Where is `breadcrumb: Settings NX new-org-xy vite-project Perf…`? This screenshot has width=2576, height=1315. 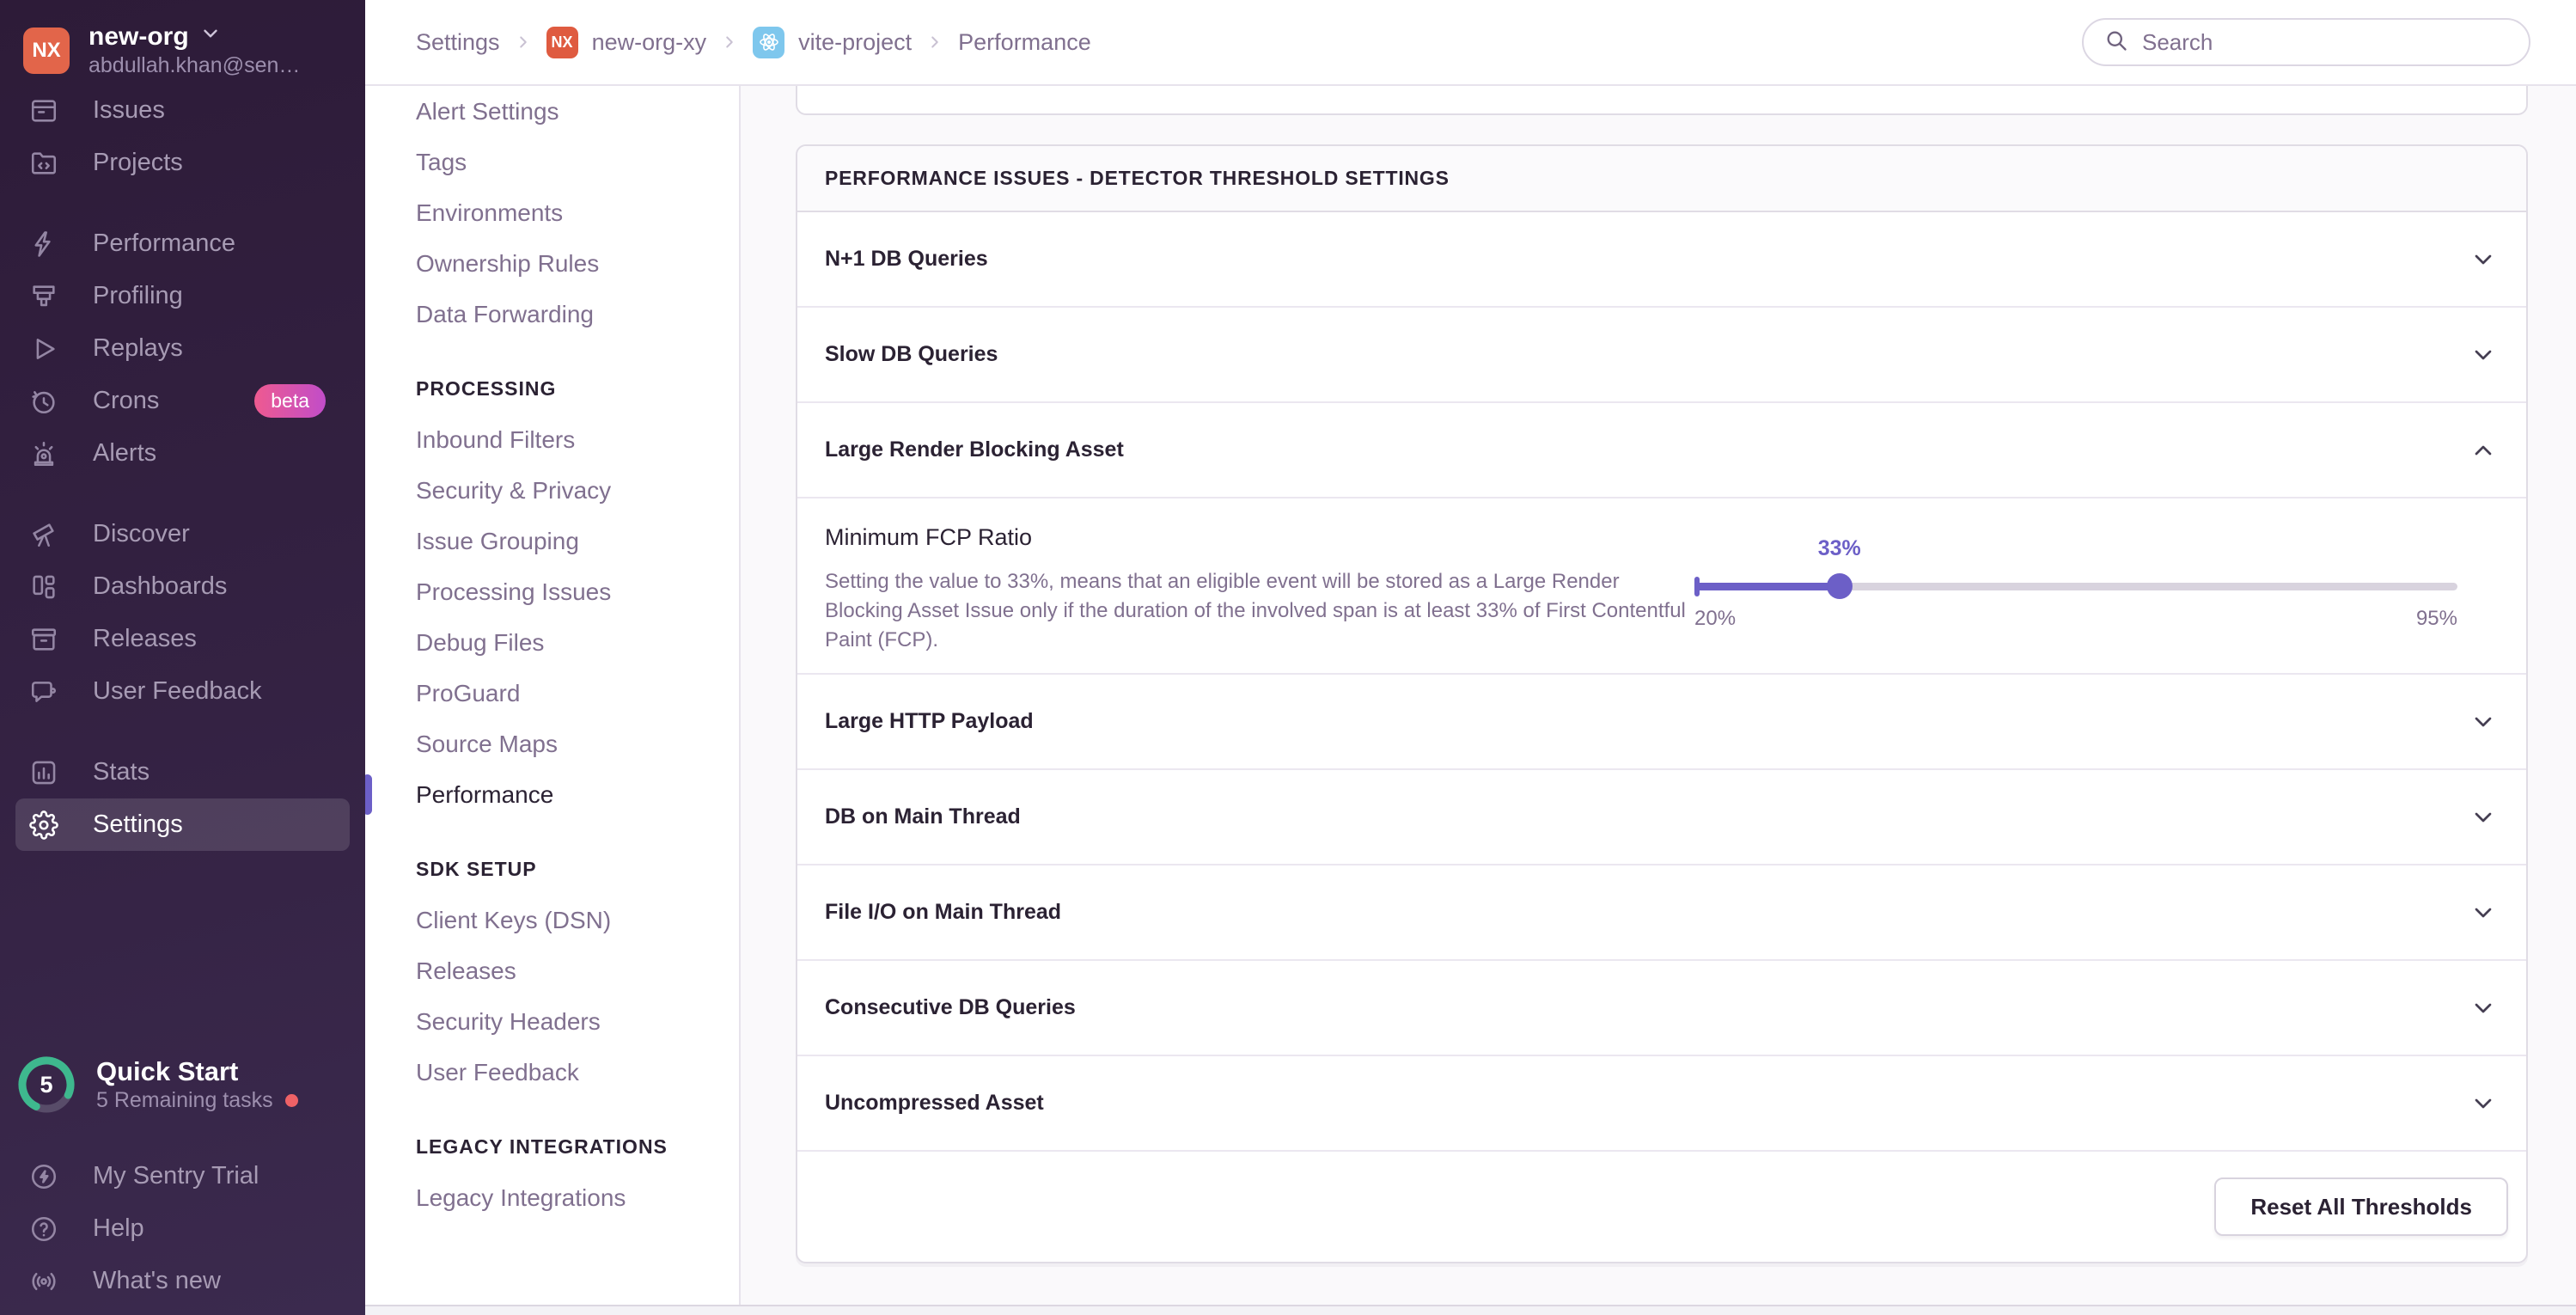
breadcrumb: Settings NX new-org-xy vite-project Perf… is located at coordinates (753, 42).